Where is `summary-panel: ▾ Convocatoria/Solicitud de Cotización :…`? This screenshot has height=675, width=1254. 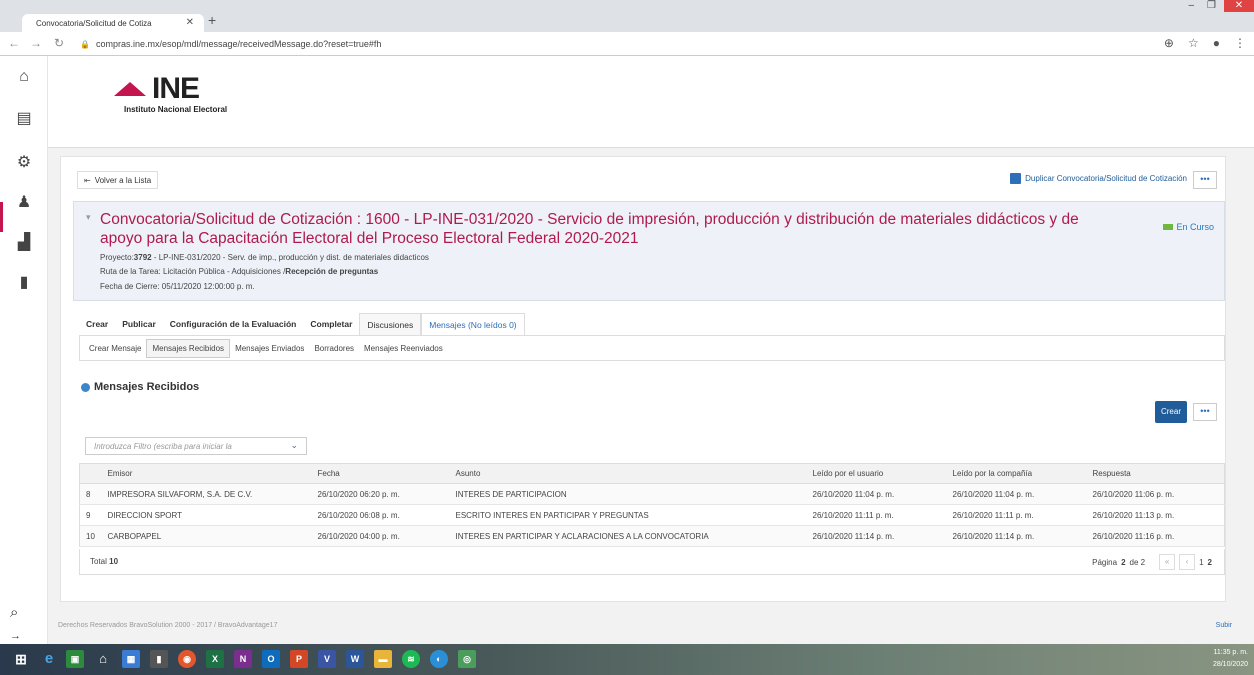 summary-panel: ▾ Convocatoria/Solicitud de Cotización :… is located at coordinates (649, 251).